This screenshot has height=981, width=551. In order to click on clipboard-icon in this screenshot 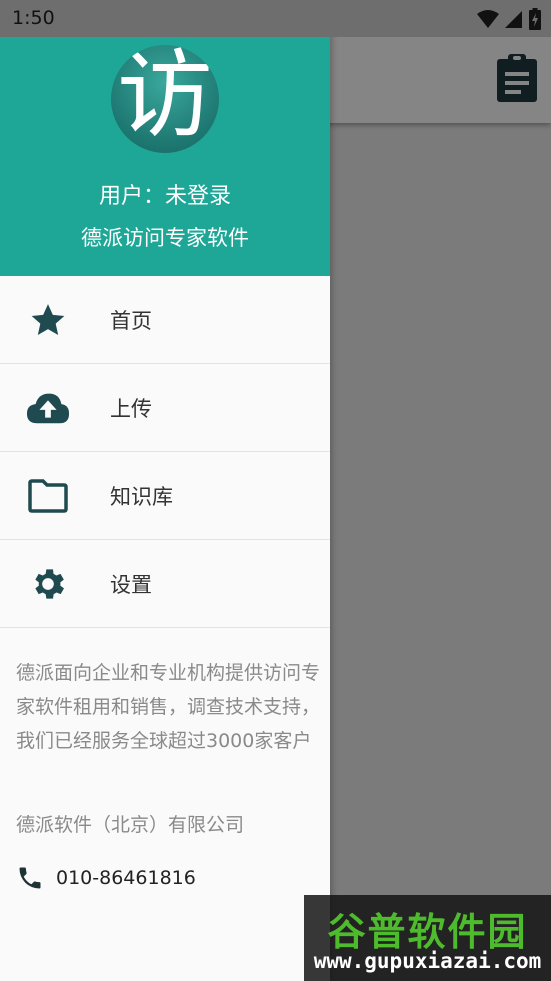, I will do `click(517, 78)`.